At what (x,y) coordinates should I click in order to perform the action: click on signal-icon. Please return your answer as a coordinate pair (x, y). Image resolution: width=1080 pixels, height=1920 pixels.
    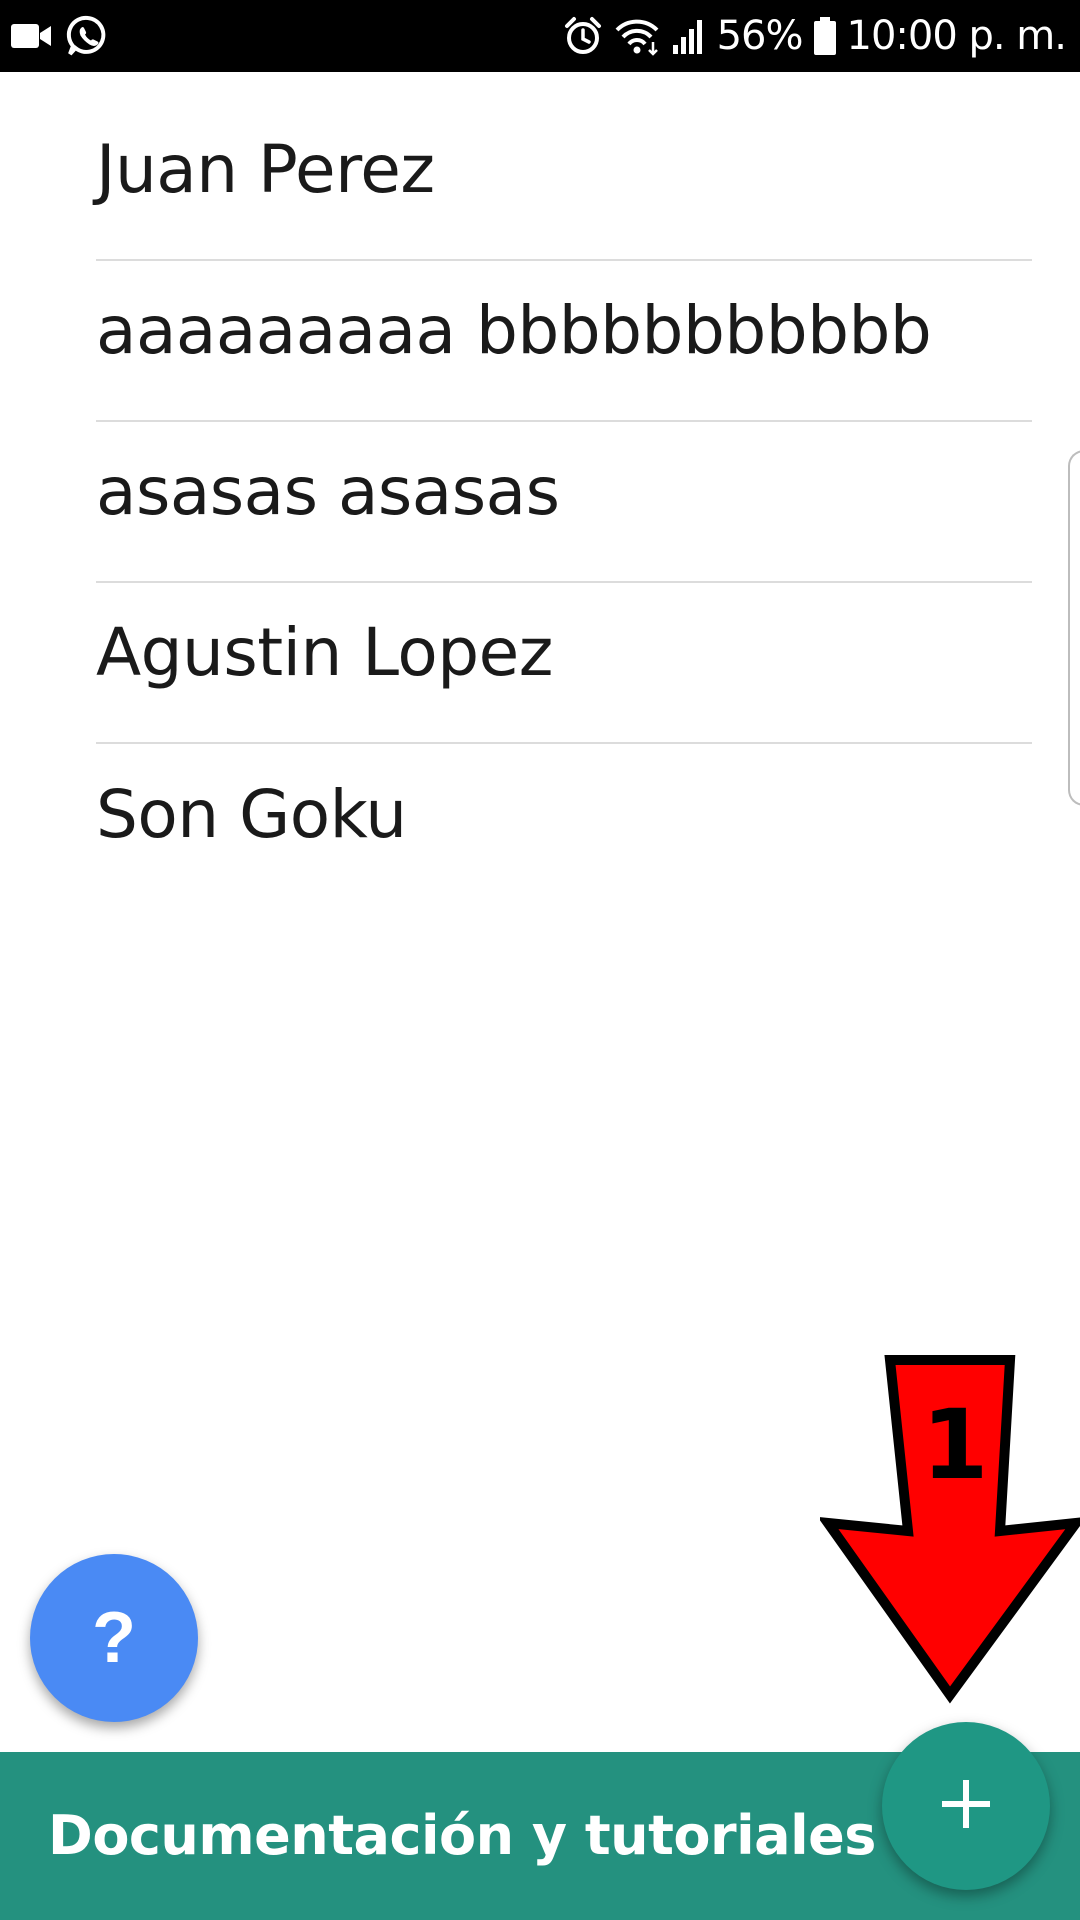
    Looking at the image, I should click on (689, 36).